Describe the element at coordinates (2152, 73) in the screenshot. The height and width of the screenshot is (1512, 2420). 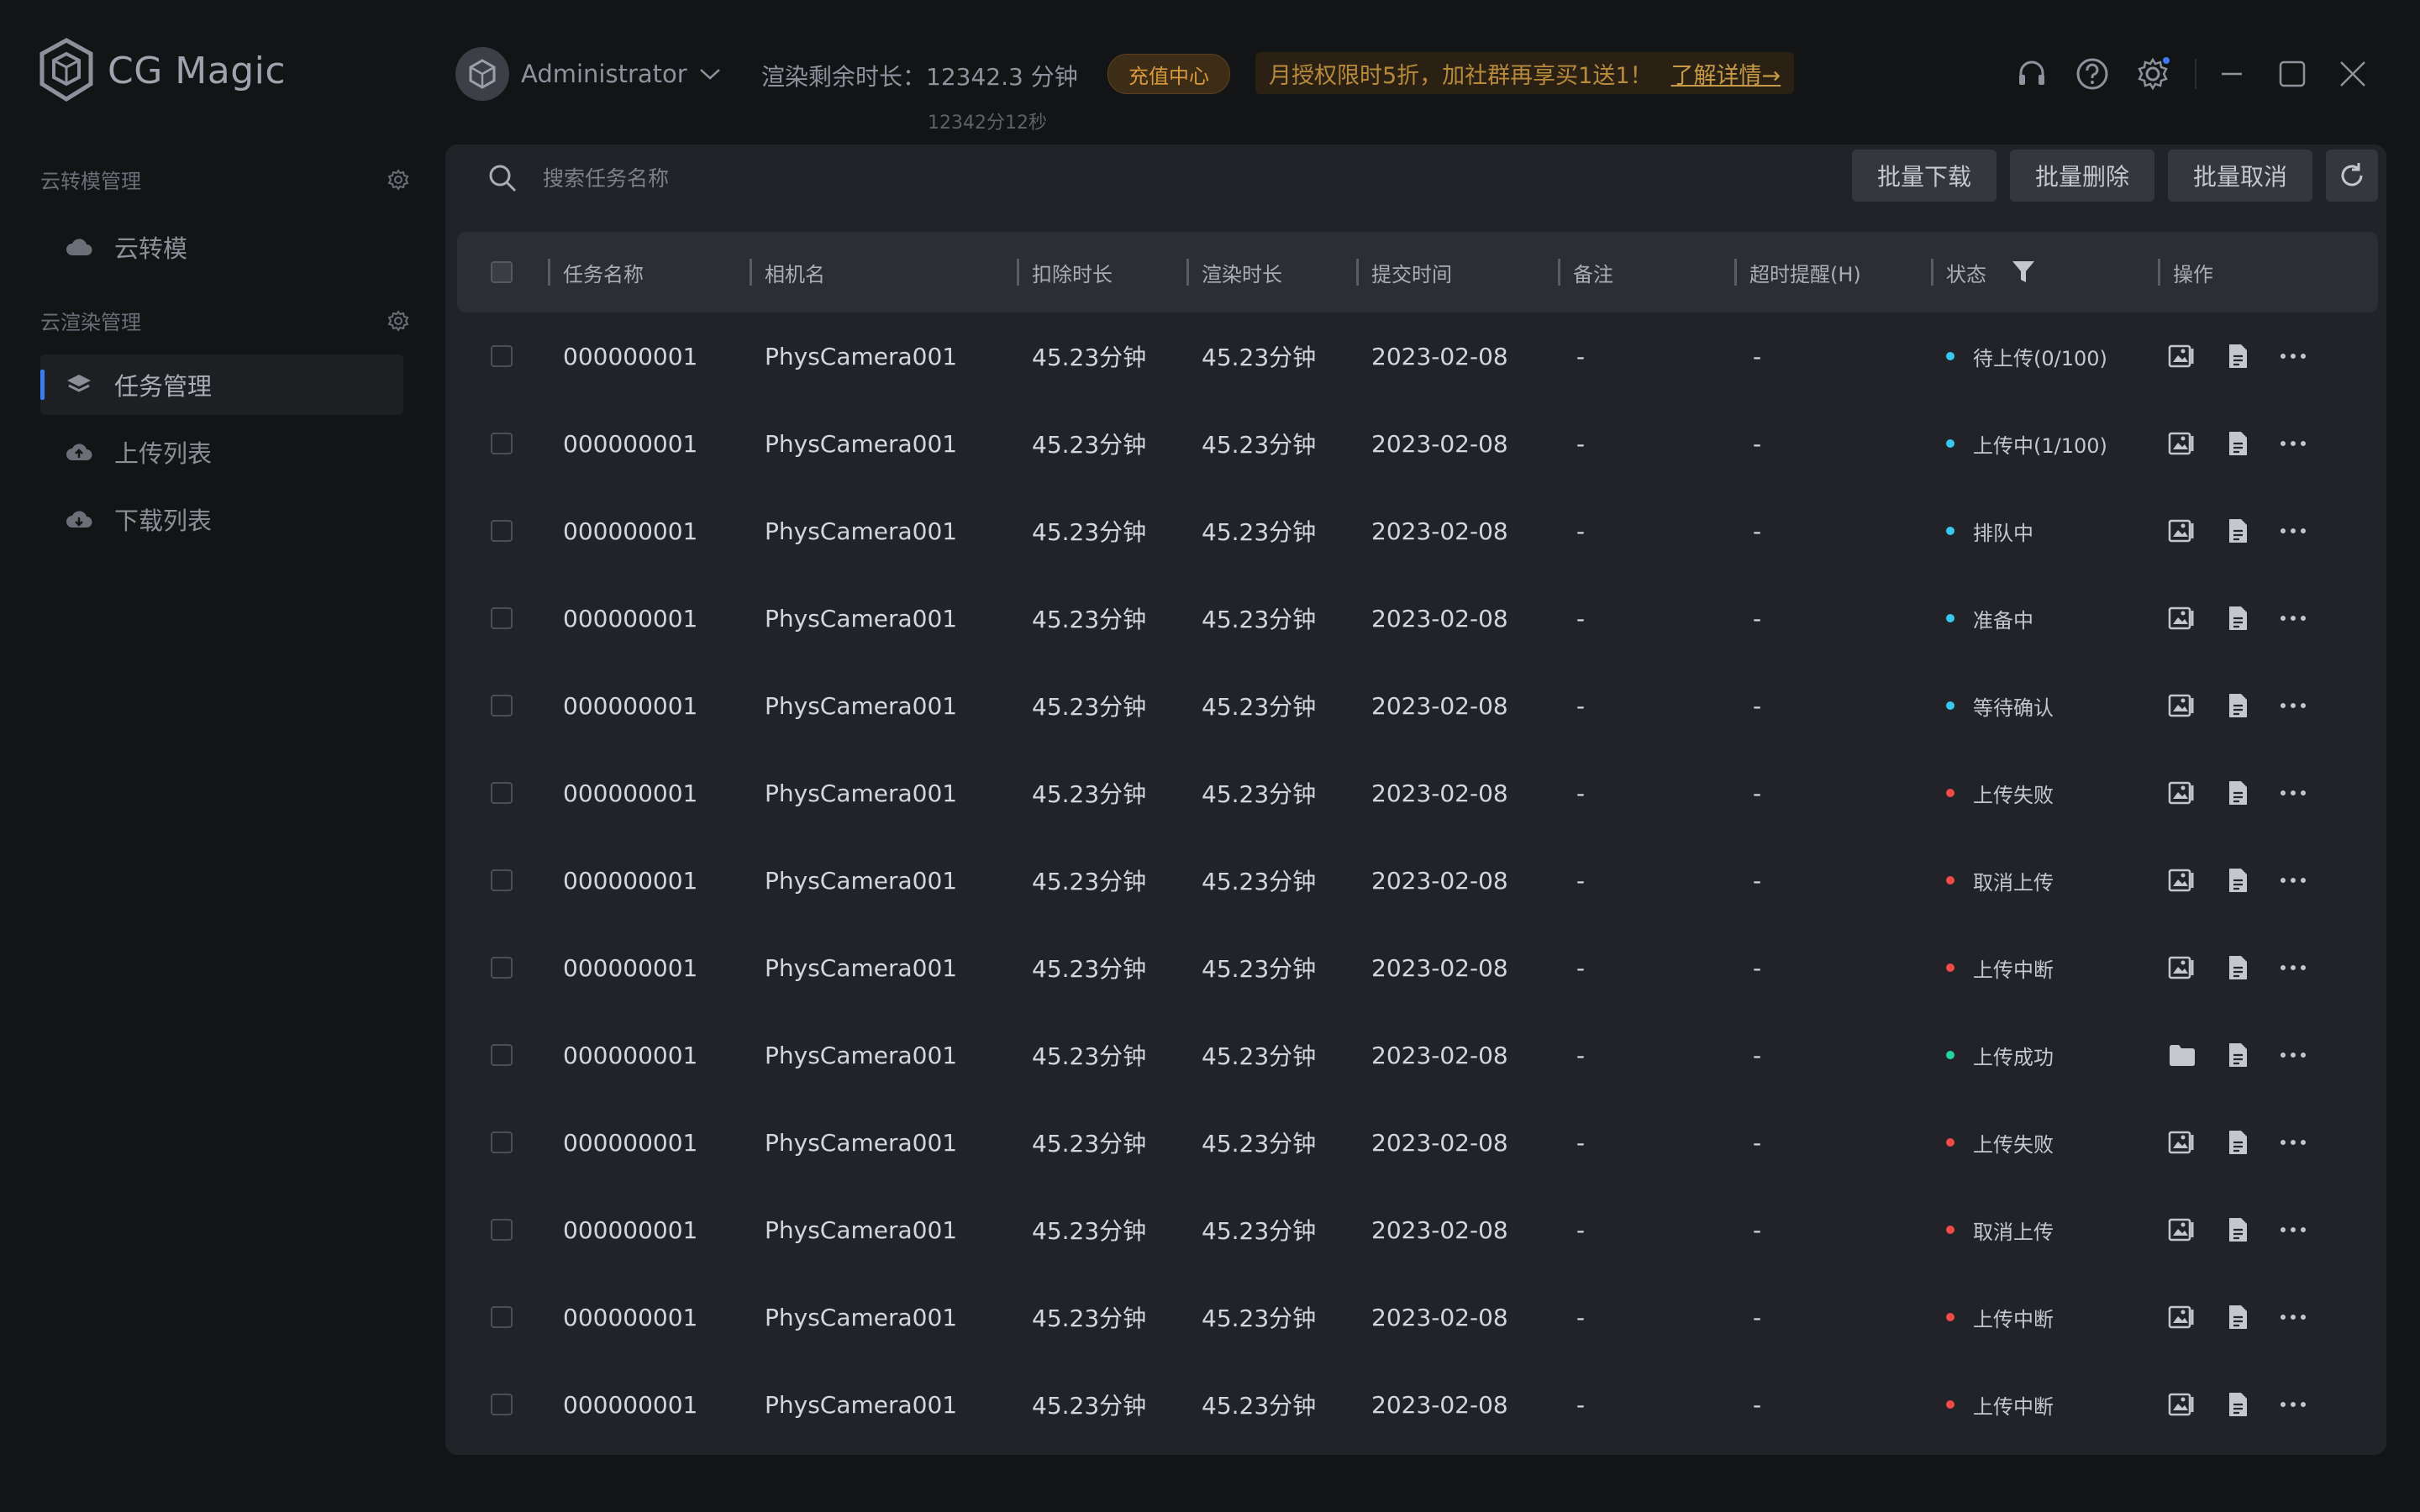
I see `settings-icon` at that location.